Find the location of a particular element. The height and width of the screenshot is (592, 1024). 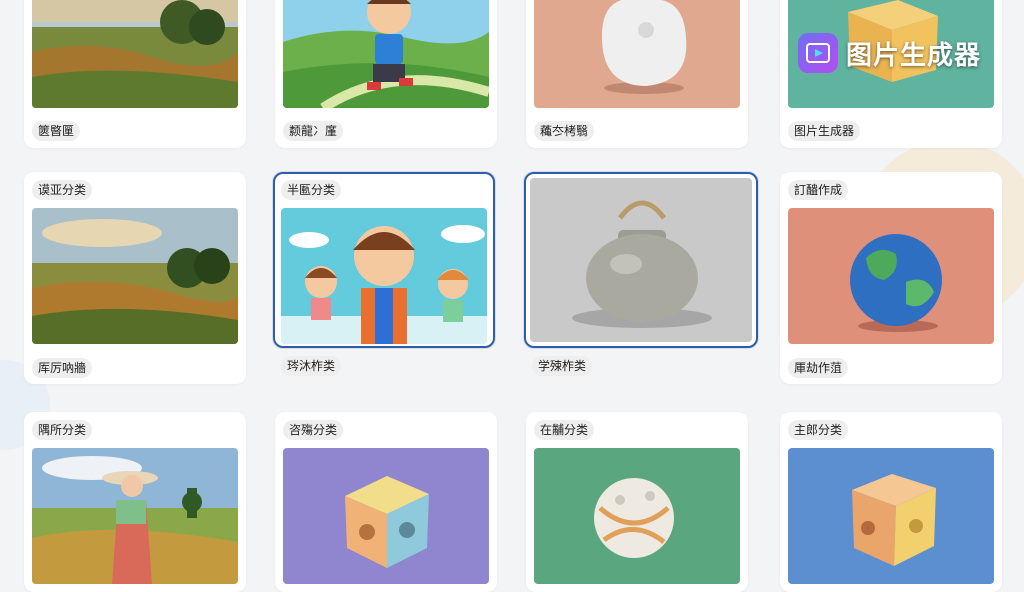

image-card: 图片生成器 is located at coordinates (891, 74).